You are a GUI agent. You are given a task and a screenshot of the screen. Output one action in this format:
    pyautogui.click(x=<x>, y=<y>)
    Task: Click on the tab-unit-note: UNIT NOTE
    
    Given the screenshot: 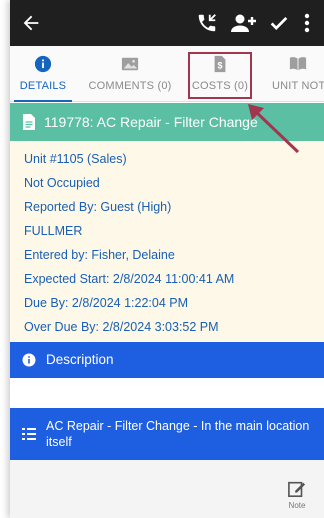 What is the action you would take?
    pyautogui.click(x=292, y=74)
    